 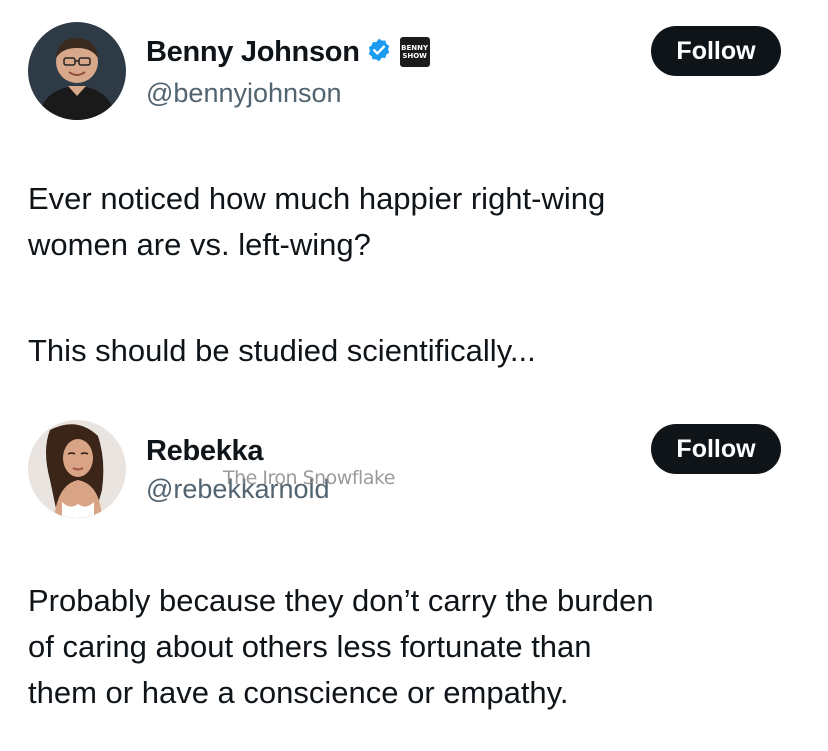 I want to click on display-name: Rebekka, so click(x=205, y=451).